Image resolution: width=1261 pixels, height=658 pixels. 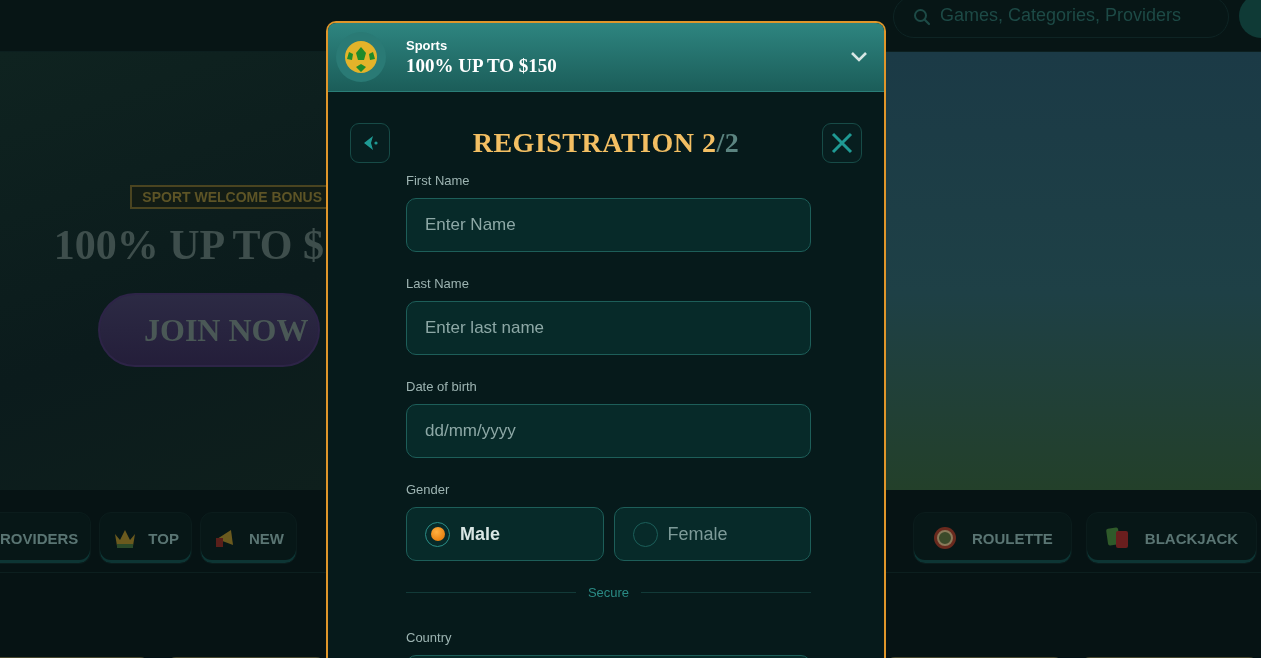 I want to click on input-field: Enter Name, so click(x=608, y=225).